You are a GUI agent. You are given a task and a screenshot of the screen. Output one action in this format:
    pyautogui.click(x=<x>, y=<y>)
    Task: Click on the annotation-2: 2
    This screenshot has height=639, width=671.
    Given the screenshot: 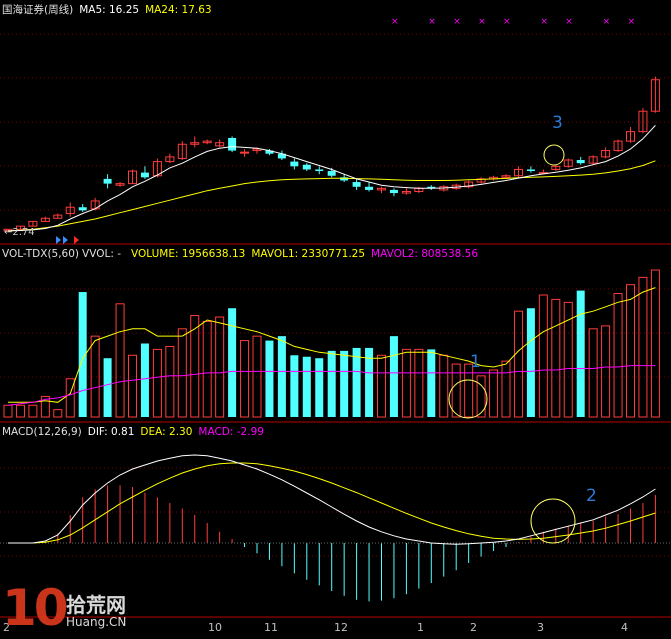 What is the action you would take?
    pyautogui.click(x=591, y=496)
    